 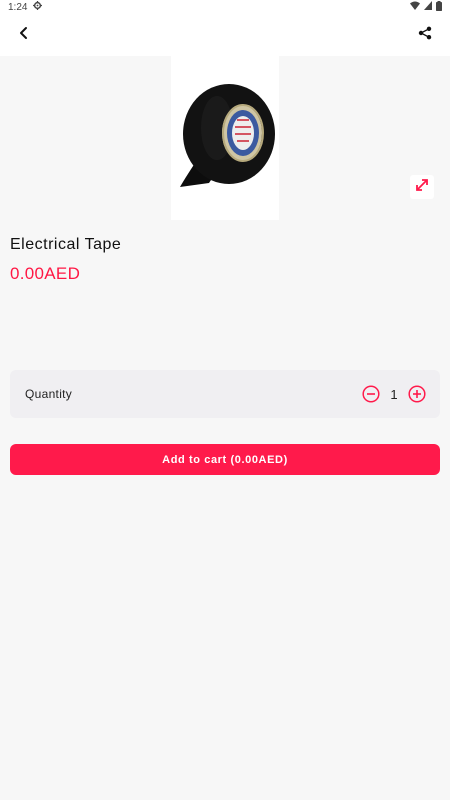 I want to click on back-button, so click(x=24, y=35).